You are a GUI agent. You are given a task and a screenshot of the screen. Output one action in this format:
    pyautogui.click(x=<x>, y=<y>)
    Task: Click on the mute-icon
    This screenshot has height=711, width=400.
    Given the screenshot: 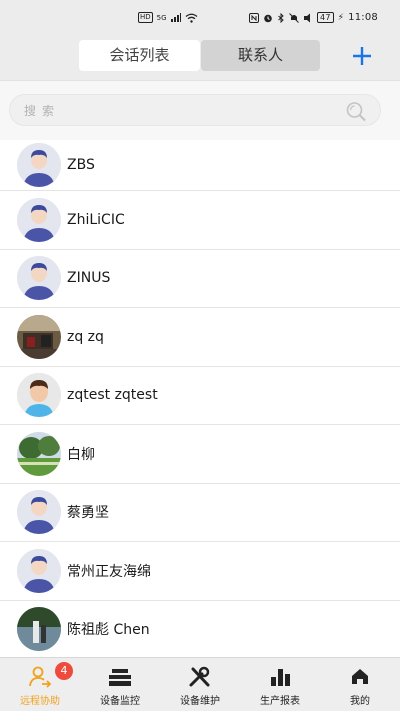 What is the action you would take?
    pyautogui.click(x=294, y=17)
    